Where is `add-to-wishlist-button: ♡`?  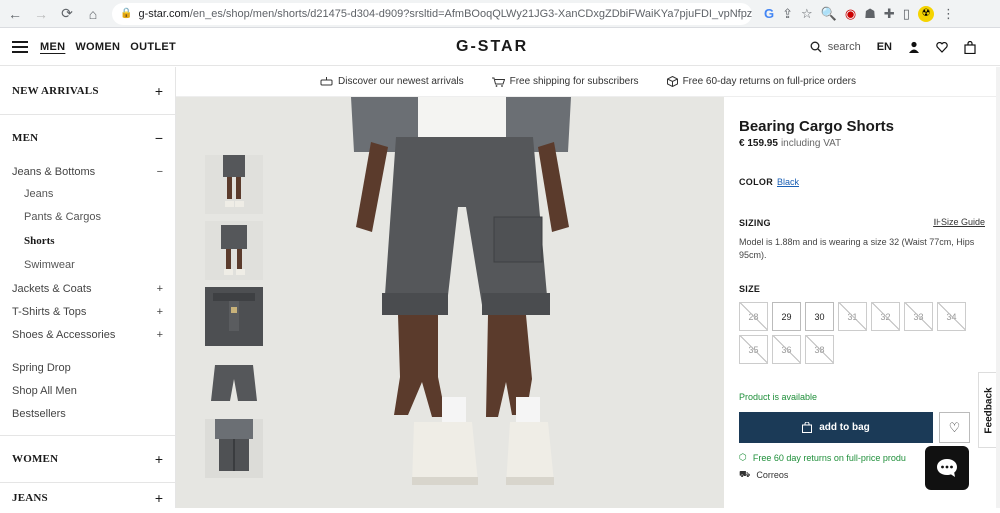 add-to-wishlist-button: ♡ is located at coordinates (954, 427).